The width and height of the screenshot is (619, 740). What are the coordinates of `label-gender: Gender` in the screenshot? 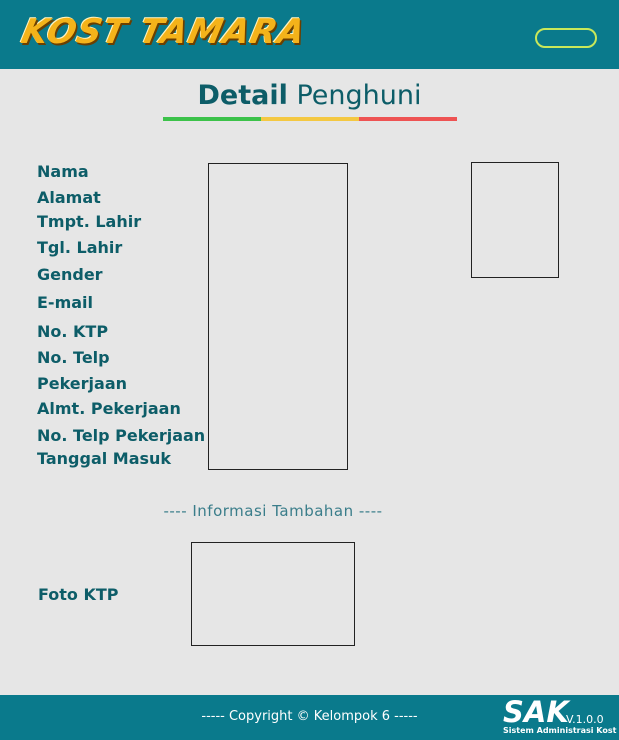 It's located at (70, 274).